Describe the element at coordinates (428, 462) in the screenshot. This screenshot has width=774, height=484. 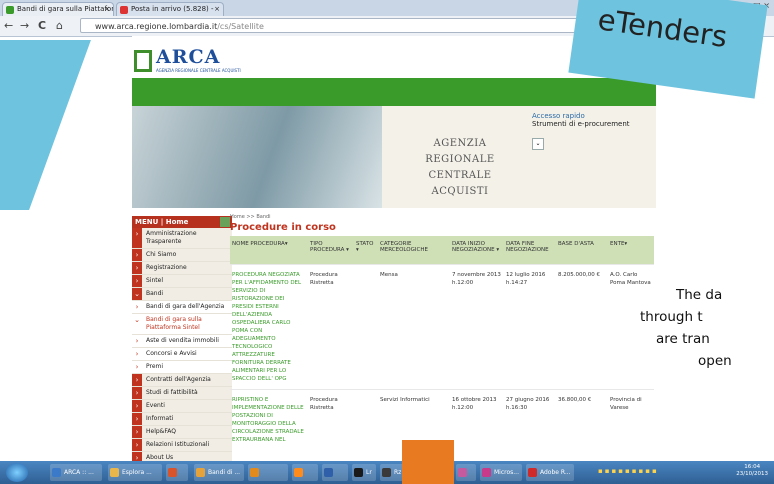
I see `orange-block` at that location.